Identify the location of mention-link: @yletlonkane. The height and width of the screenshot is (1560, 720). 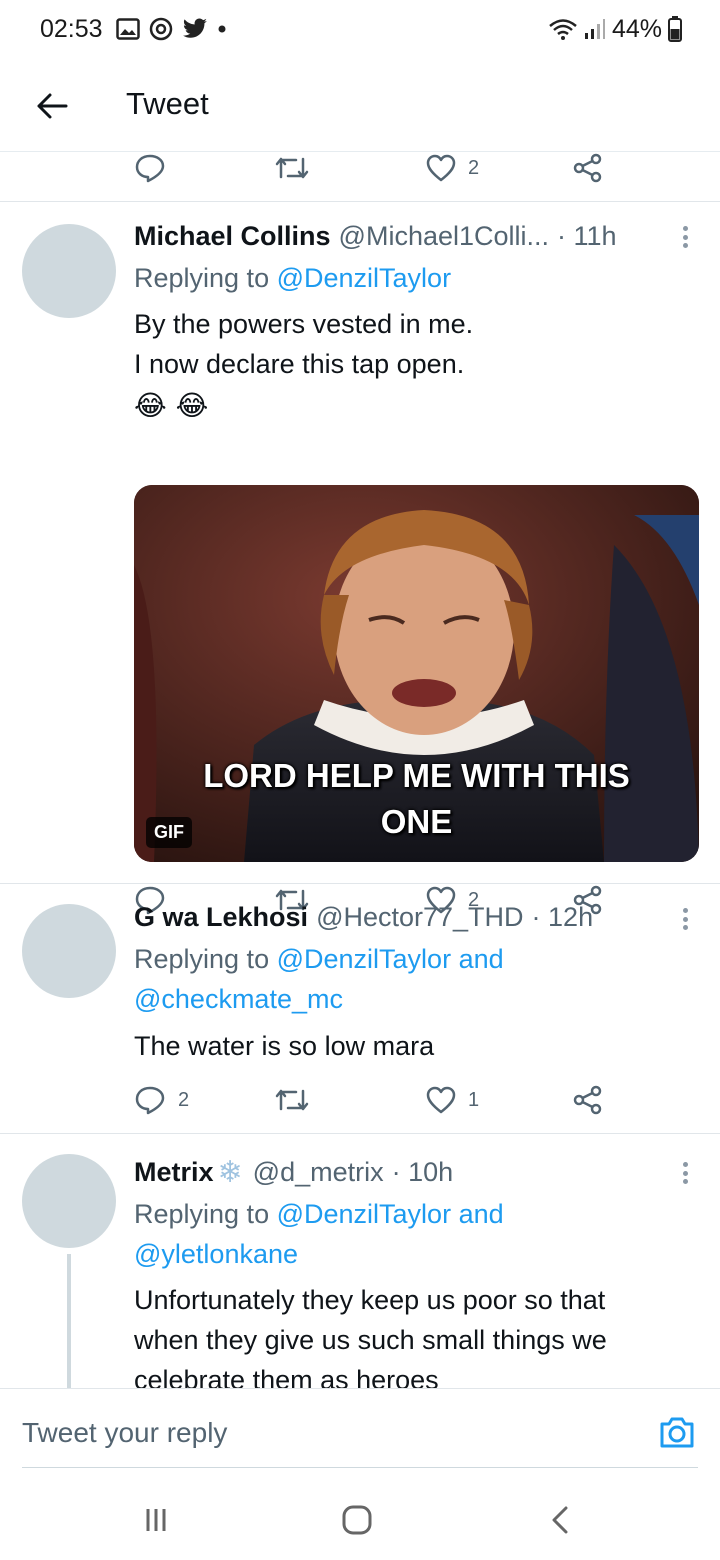
(319, 1254).